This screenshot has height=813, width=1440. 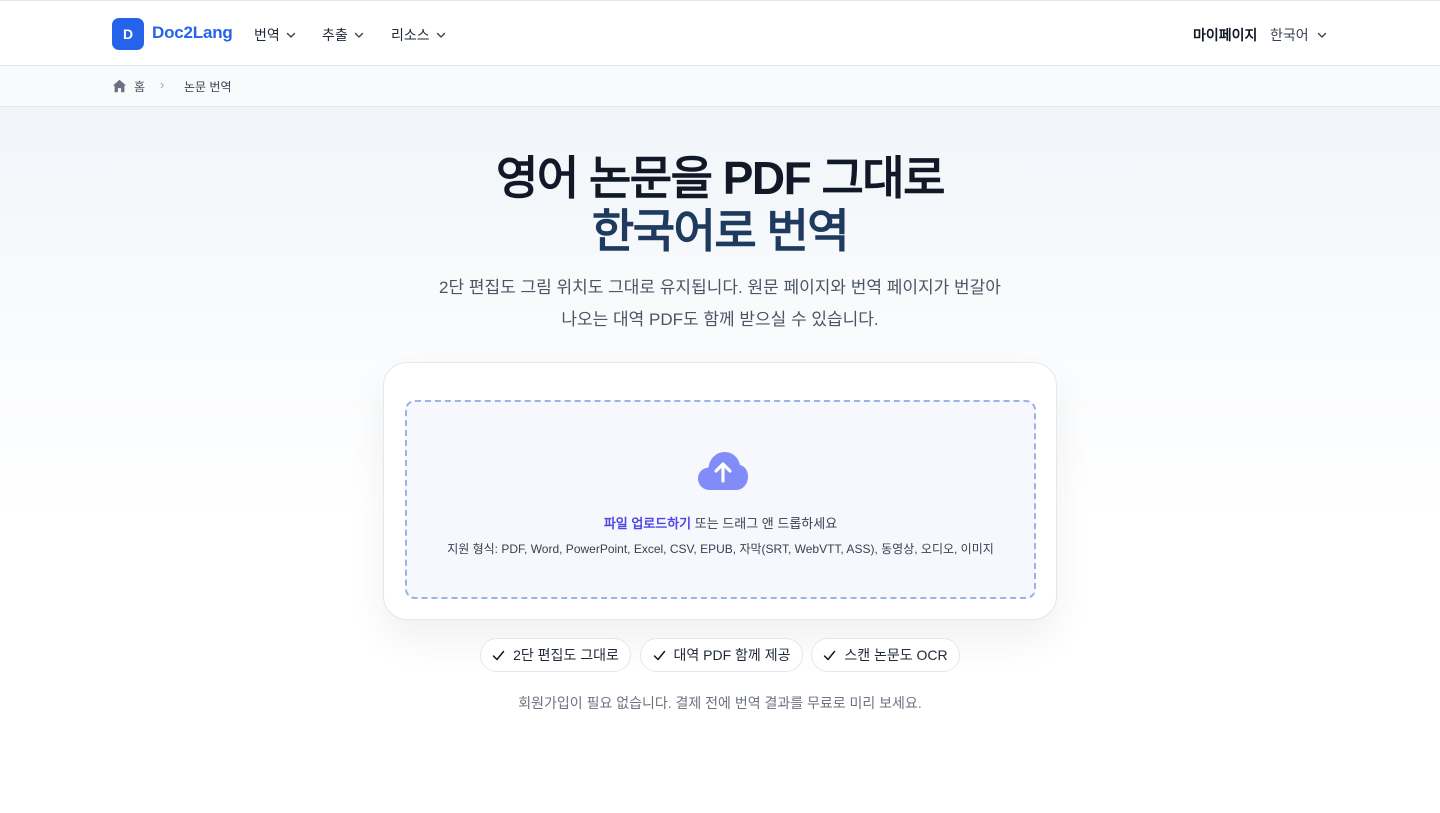 What do you see at coordinates (896, 655) in the screenshot?
I see `feature-pill-label: 스캔 논문도 OCR` at bounding box center [896, 655].